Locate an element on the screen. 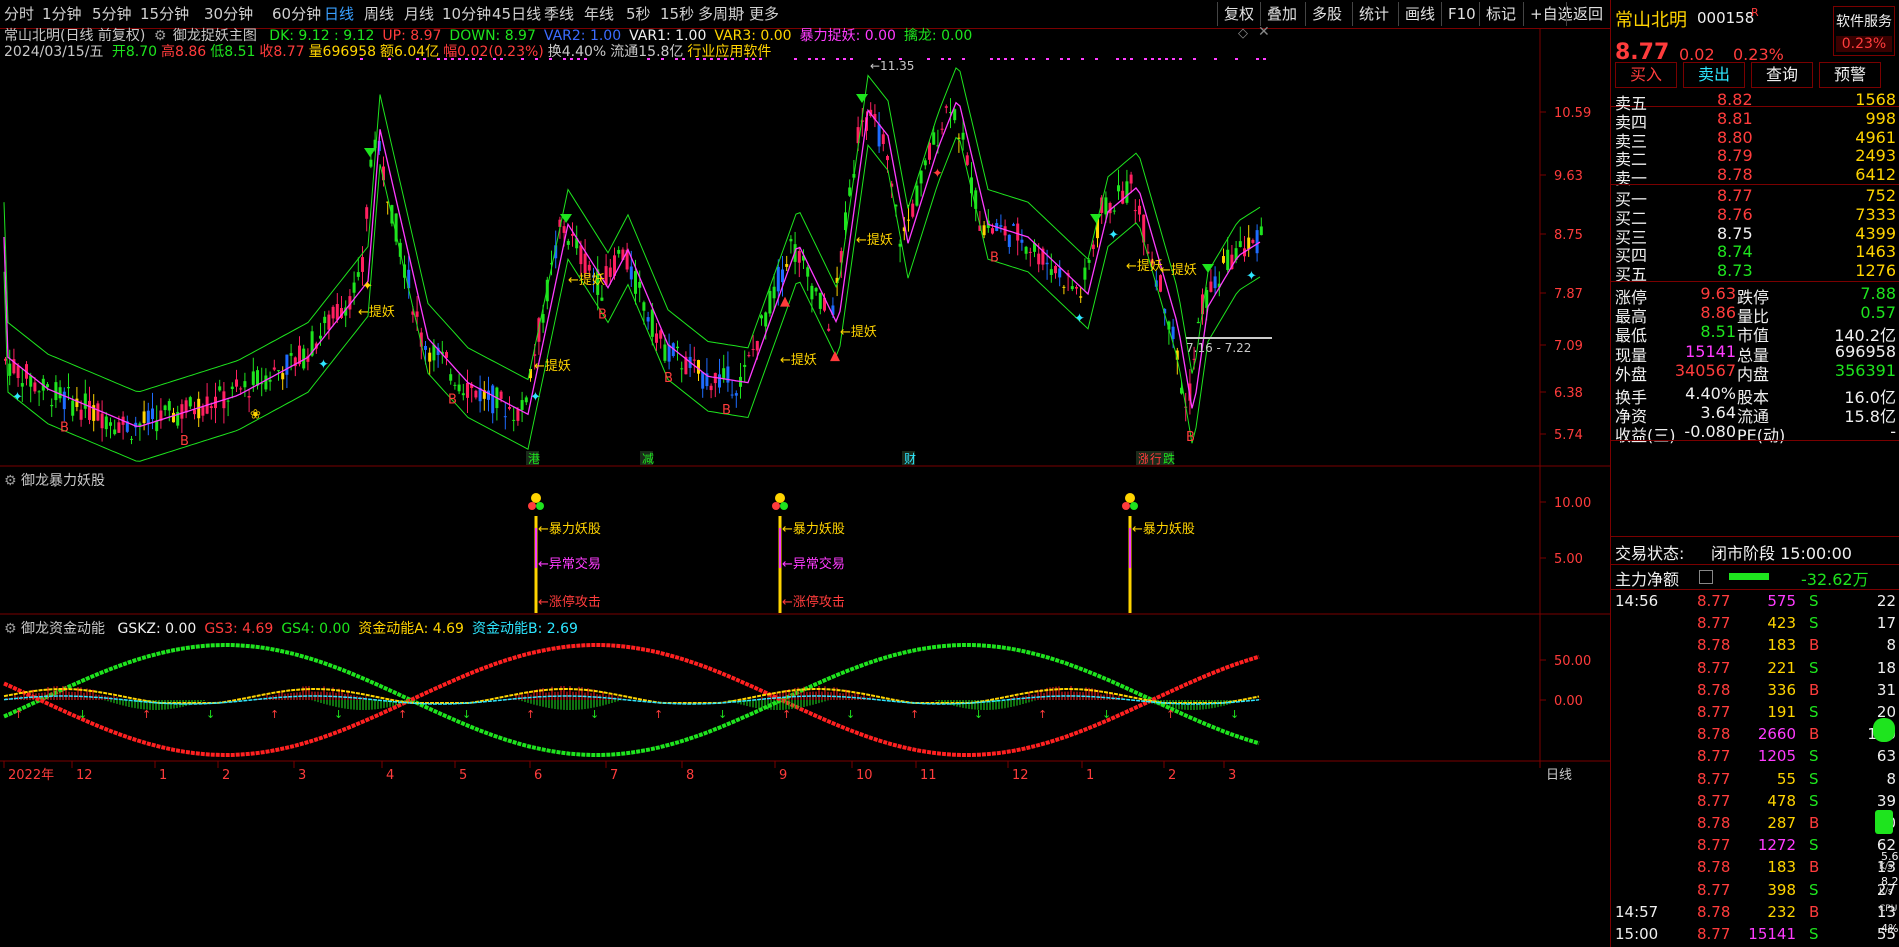  cpu-pct: 4% is located at coordinates (1890, 928).